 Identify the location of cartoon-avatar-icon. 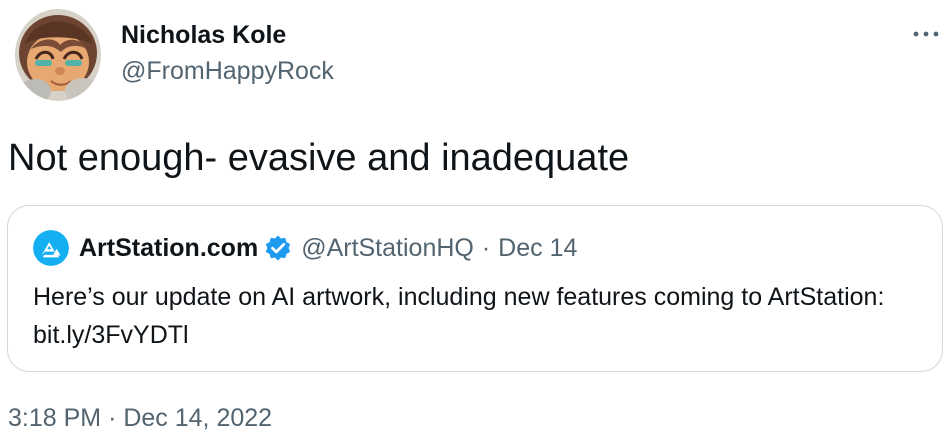
(58, 55).